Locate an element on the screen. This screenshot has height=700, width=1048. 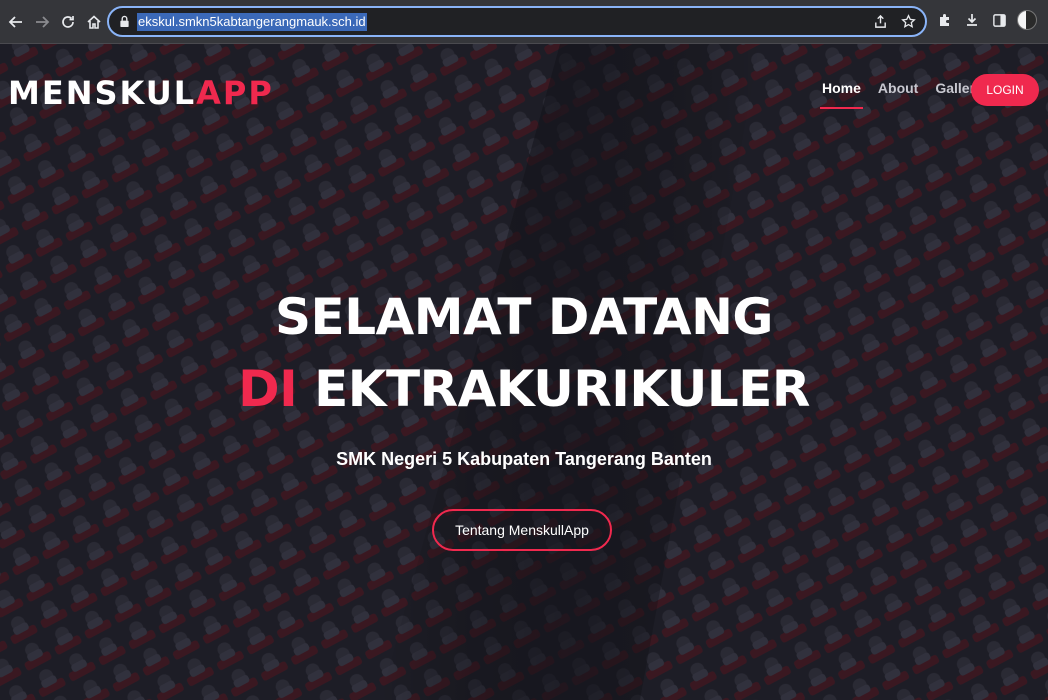
profile-avatar is located at coordinates (1027, 20).